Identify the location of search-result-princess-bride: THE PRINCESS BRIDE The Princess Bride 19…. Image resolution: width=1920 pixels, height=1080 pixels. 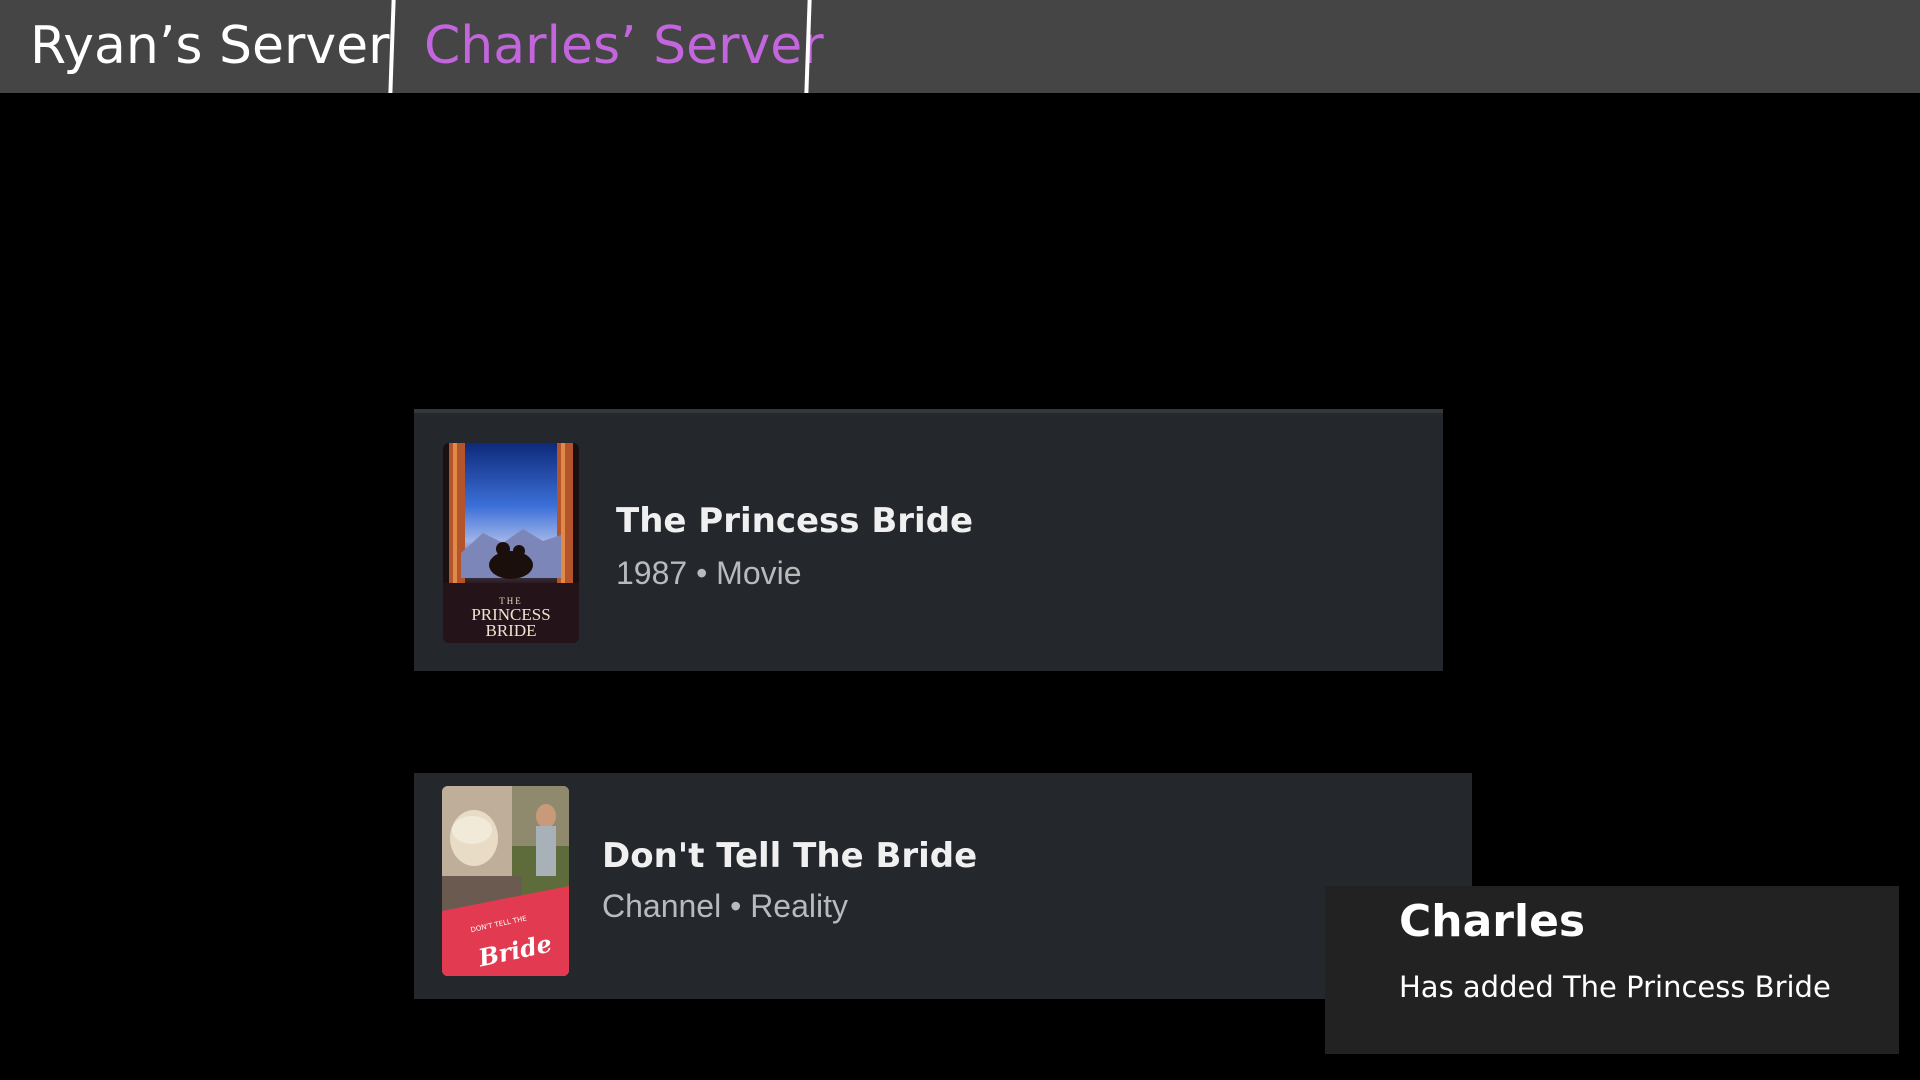
(928, 540).